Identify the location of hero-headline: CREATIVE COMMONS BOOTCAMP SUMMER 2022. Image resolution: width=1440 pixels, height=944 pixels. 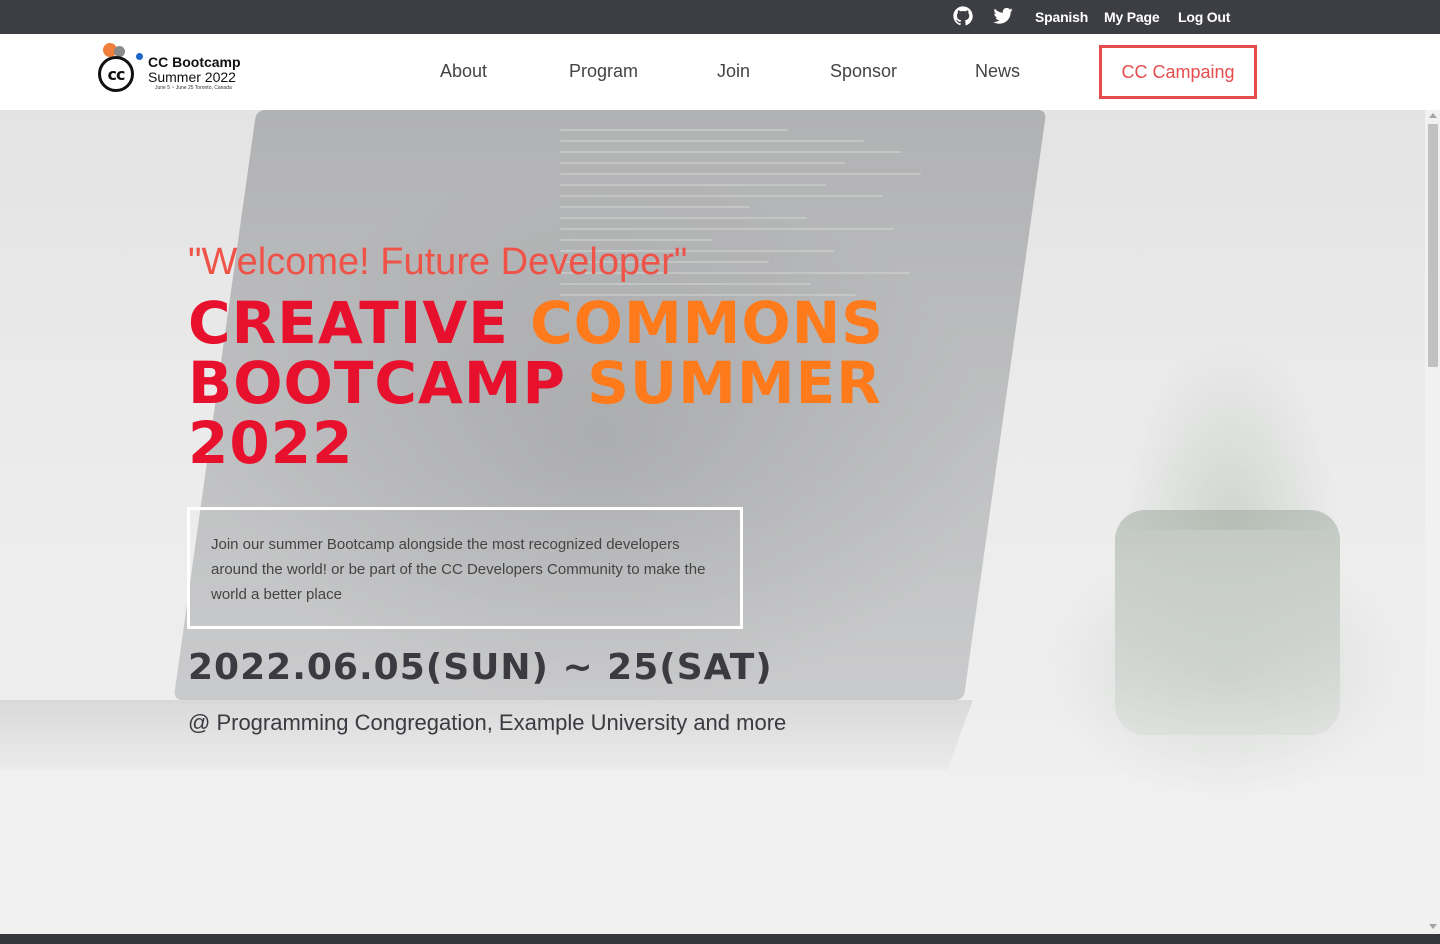
(548, 383).